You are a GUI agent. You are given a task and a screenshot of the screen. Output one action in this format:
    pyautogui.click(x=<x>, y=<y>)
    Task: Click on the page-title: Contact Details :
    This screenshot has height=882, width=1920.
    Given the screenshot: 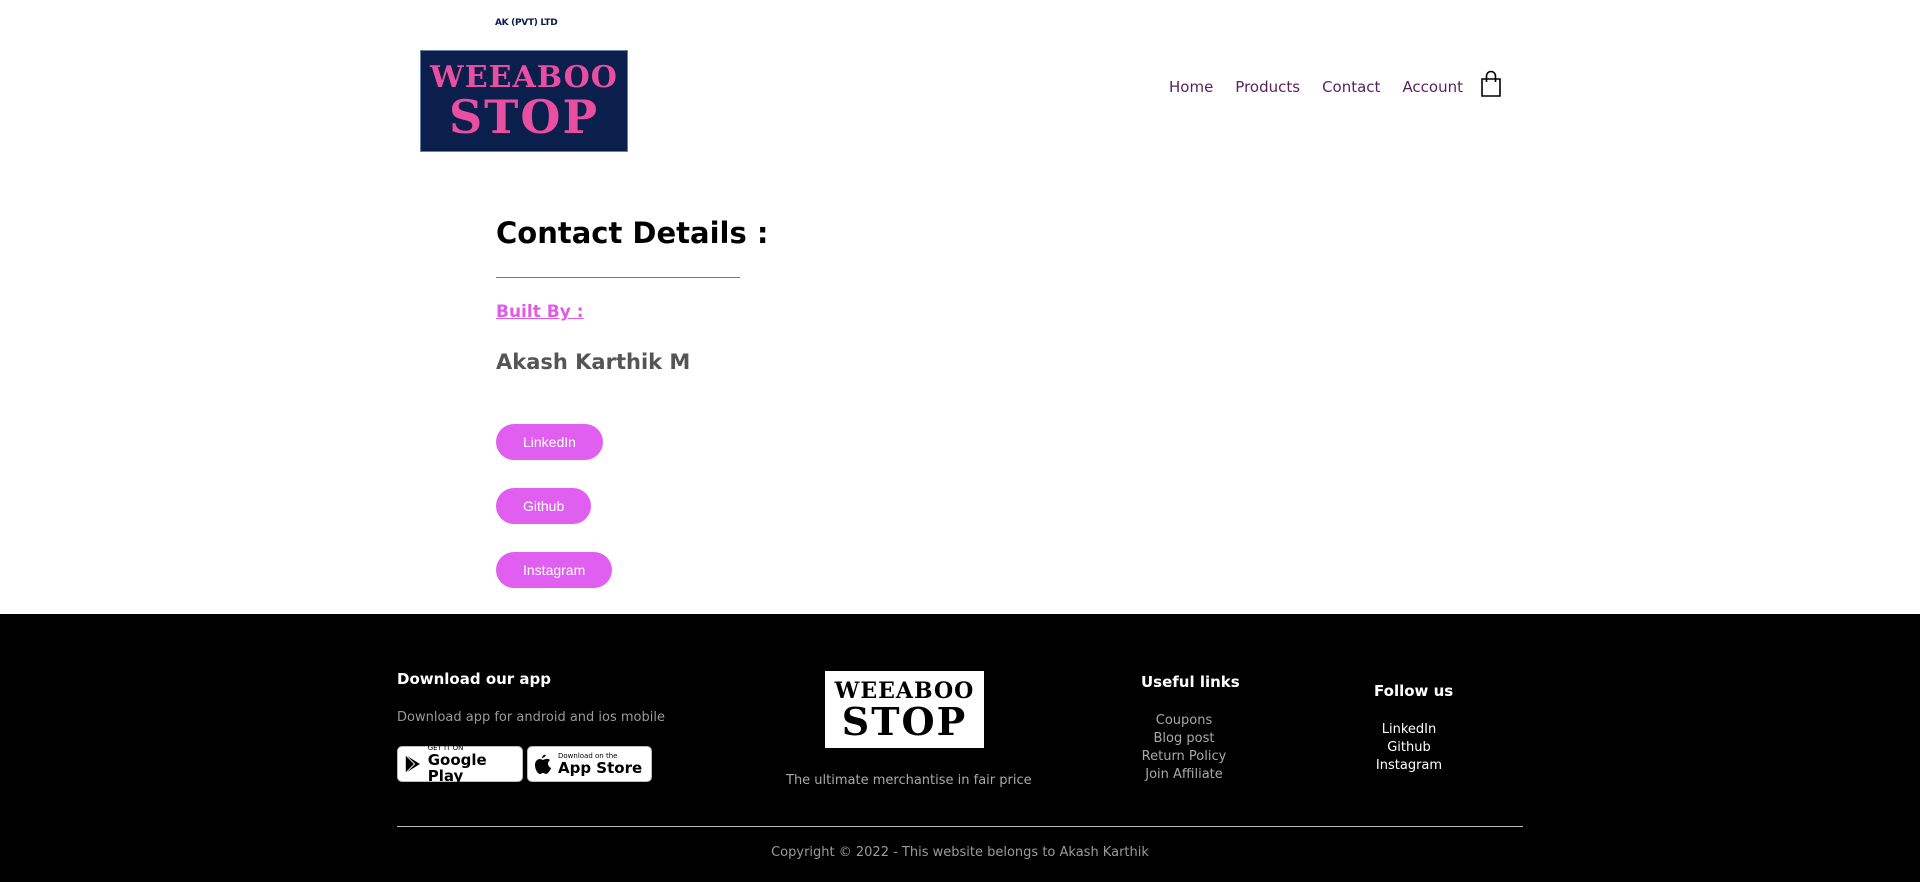 What is the action you would take?
    pyautogui.click(x=632, y=233)
    